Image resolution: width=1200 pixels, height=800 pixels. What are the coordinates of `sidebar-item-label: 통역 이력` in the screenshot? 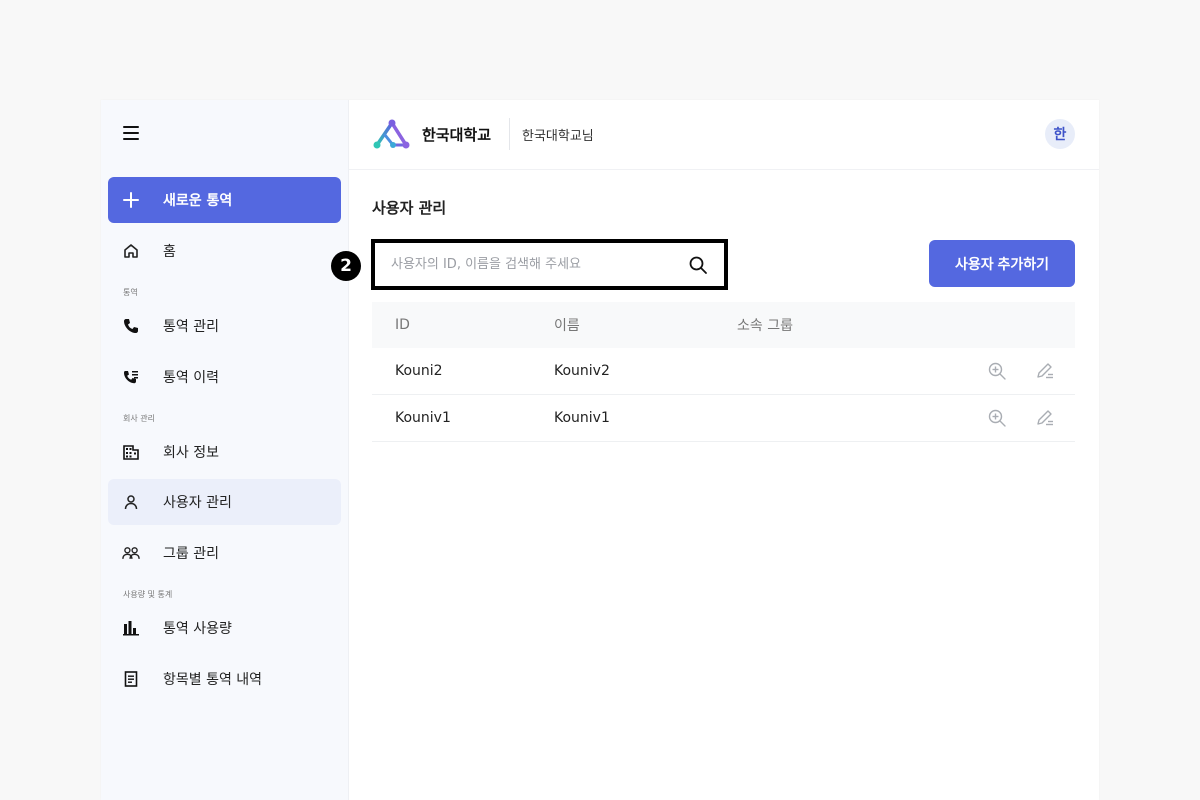 It's located at (191, 378).